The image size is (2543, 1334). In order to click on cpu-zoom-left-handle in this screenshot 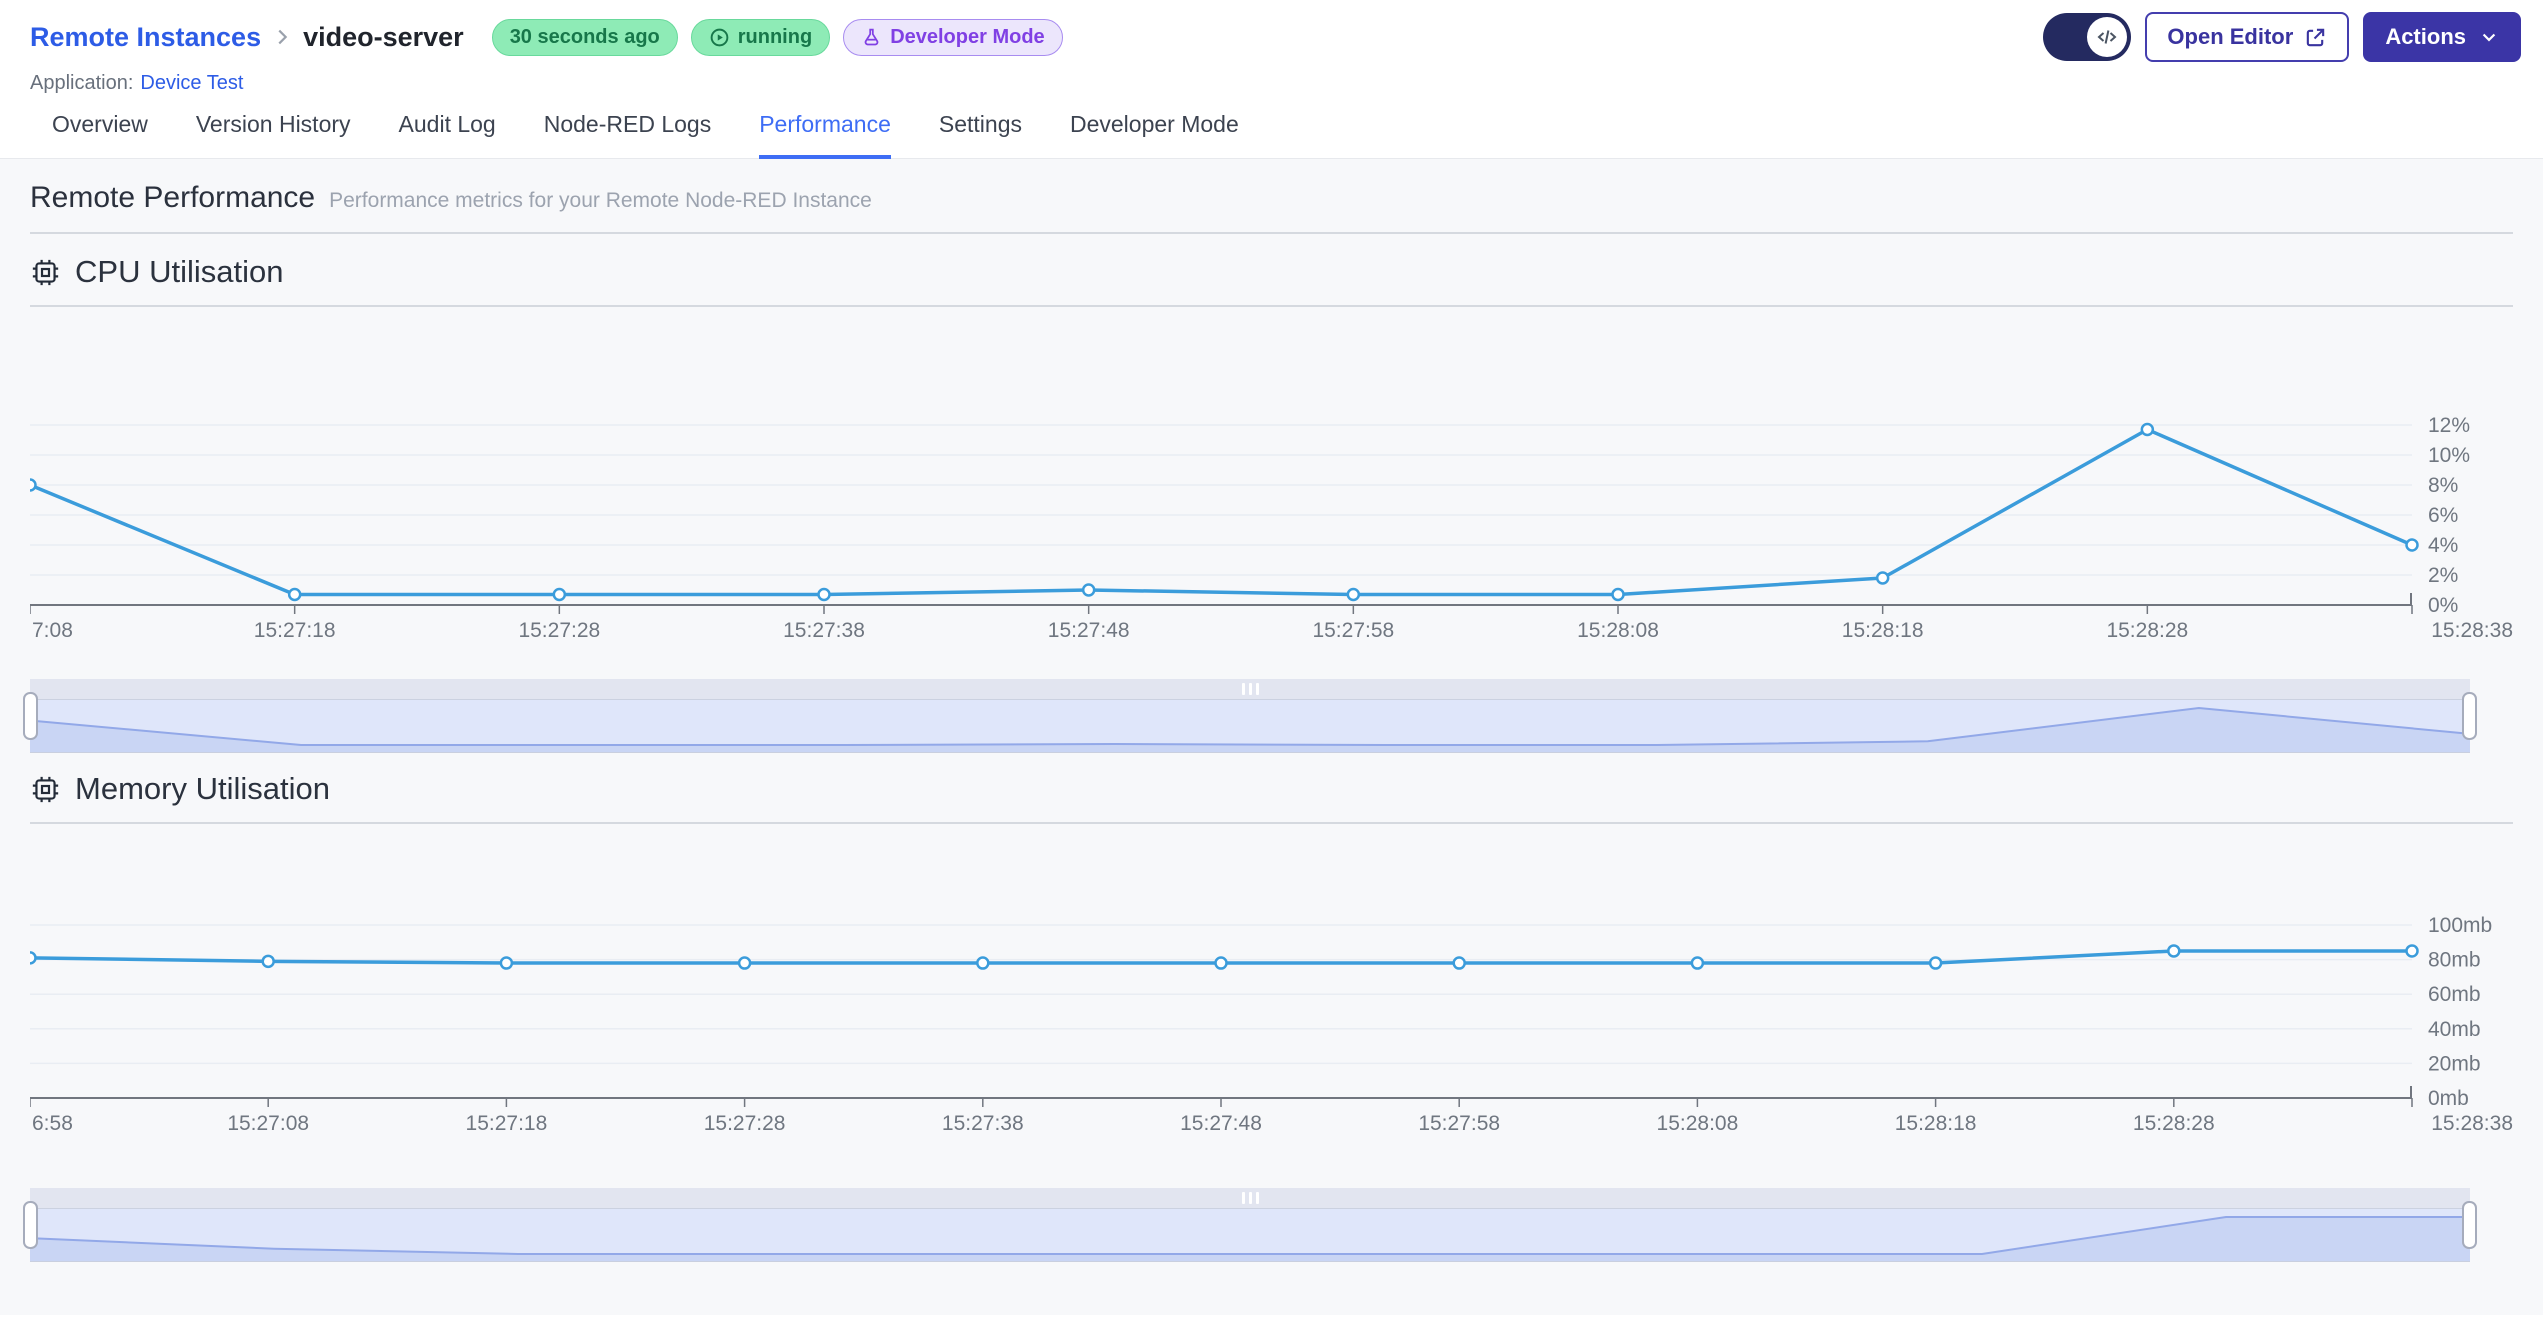, I will do `click(30, 716)`.